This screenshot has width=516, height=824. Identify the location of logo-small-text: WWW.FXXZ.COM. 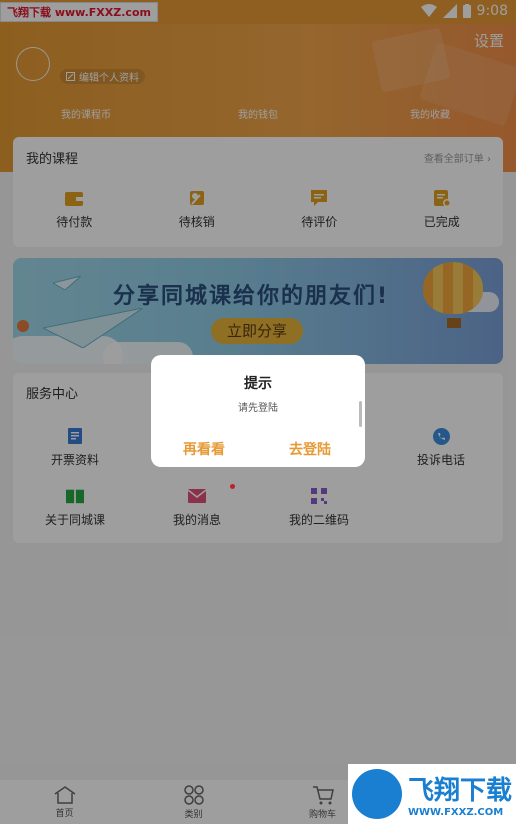
(456, 812).